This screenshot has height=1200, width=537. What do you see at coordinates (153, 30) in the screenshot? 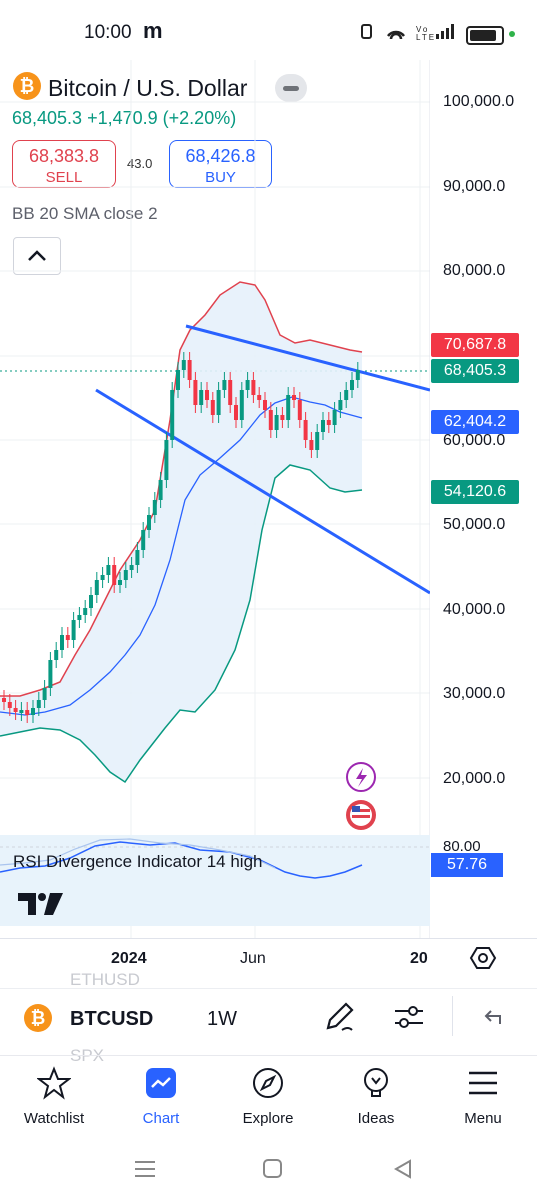
I see `carrier-icon: m` at bounding box center [153, 30].